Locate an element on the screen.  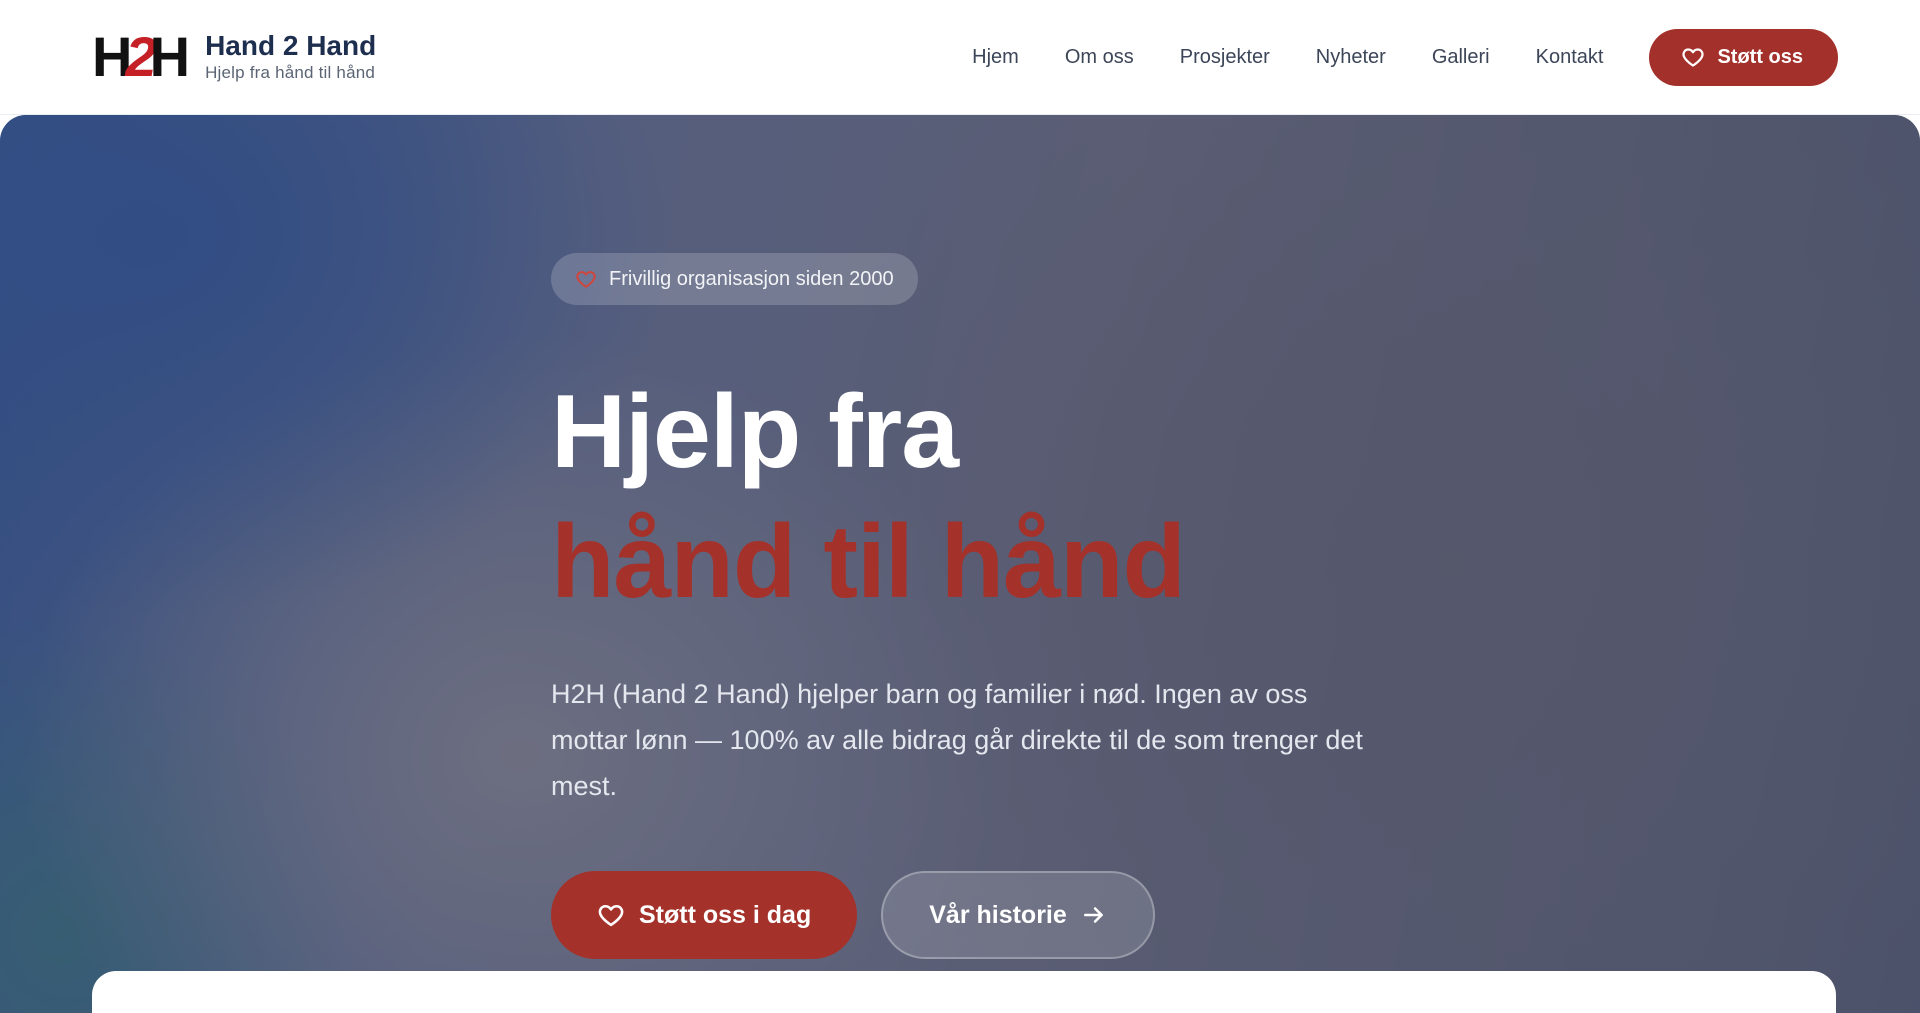
support-us-today-button: Støtt oss i dag is located at coordinates (704, 915).